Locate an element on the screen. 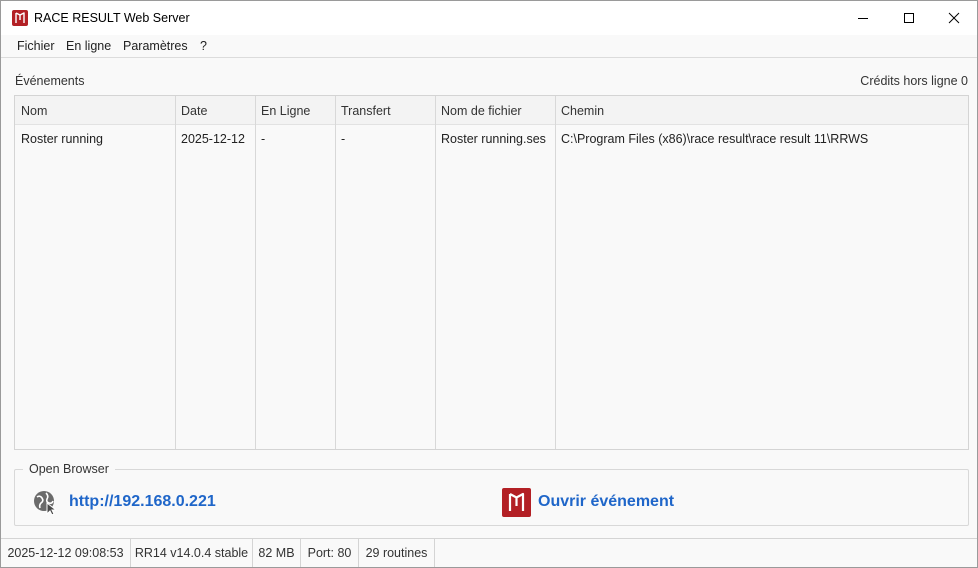 This screenshot has width=978, height=568. title-bar: RACE RESULT Web Server is located at coordinates (489, 18).